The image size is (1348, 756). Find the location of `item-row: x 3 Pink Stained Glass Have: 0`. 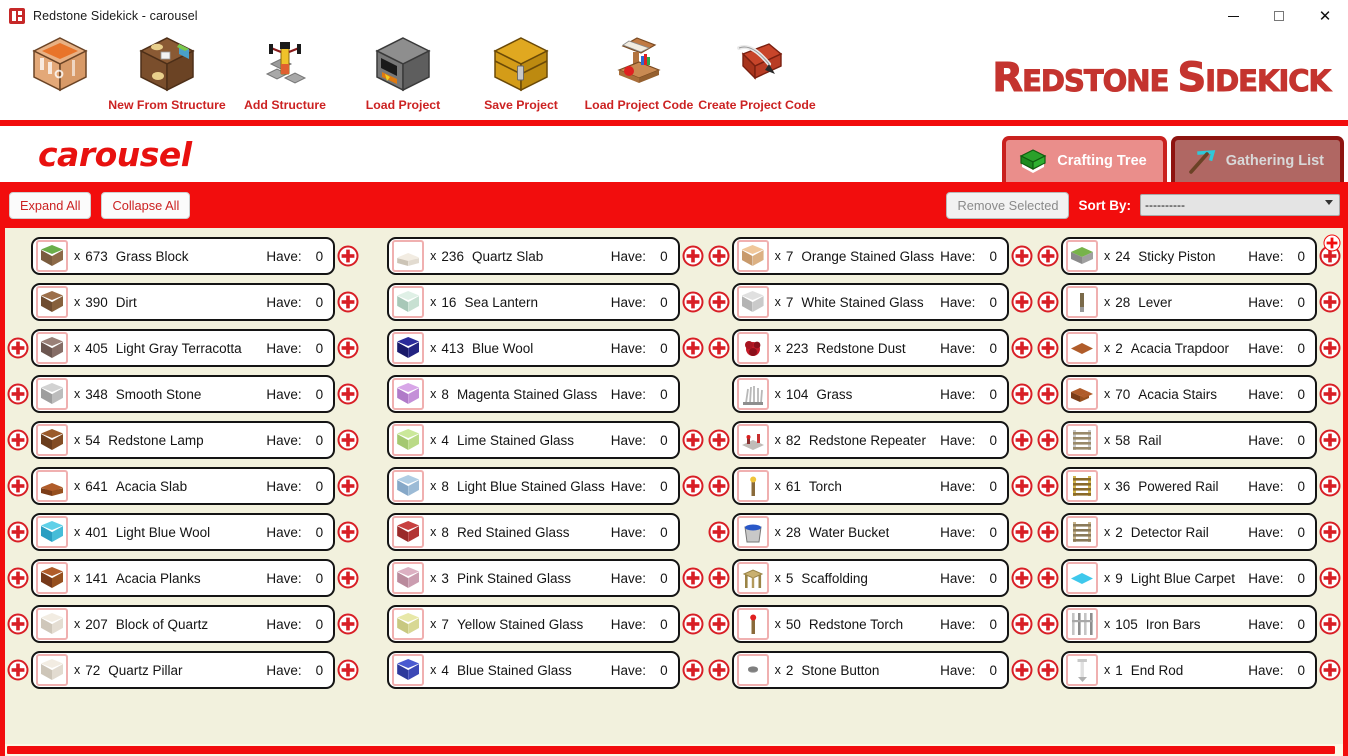

item-row: x 3 Pink Stained Glass Have: 0 is located at coordinates (533, 578).